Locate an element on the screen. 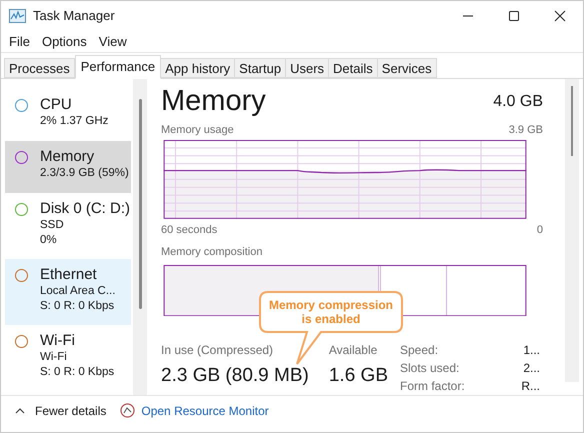 The width and height of the screenshot is (584, 433). resource-monitor-icon is located at coordinates (128, 410).